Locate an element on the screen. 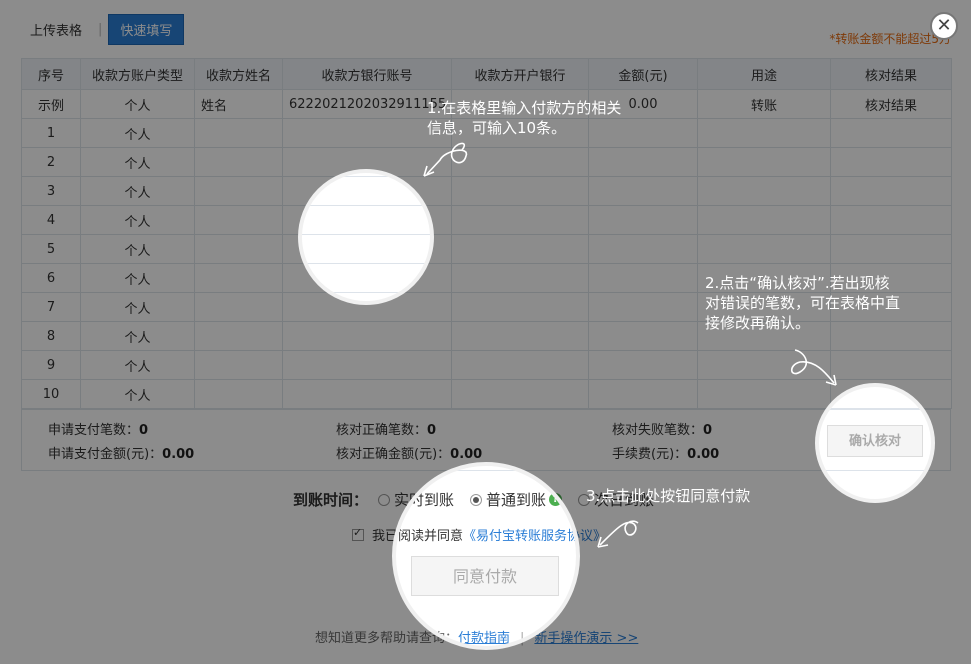 The height and width of the screenshot is (664, 971). col-header-name: 收款方姓名 is located at coordinates (238, 74).